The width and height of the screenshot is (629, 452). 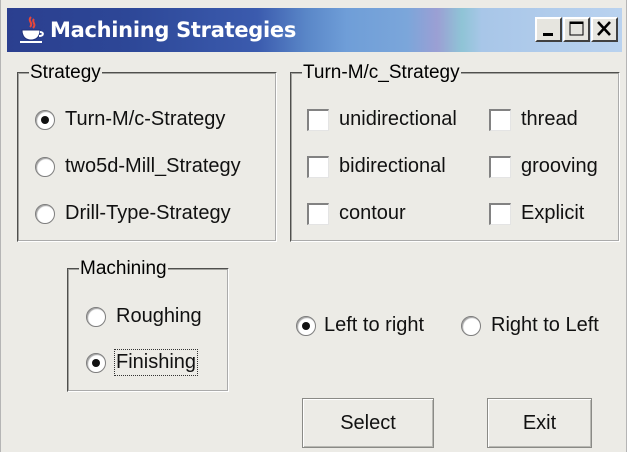 I want to click on radio-left-to-right: Left to right, so click(x=360, y=325).